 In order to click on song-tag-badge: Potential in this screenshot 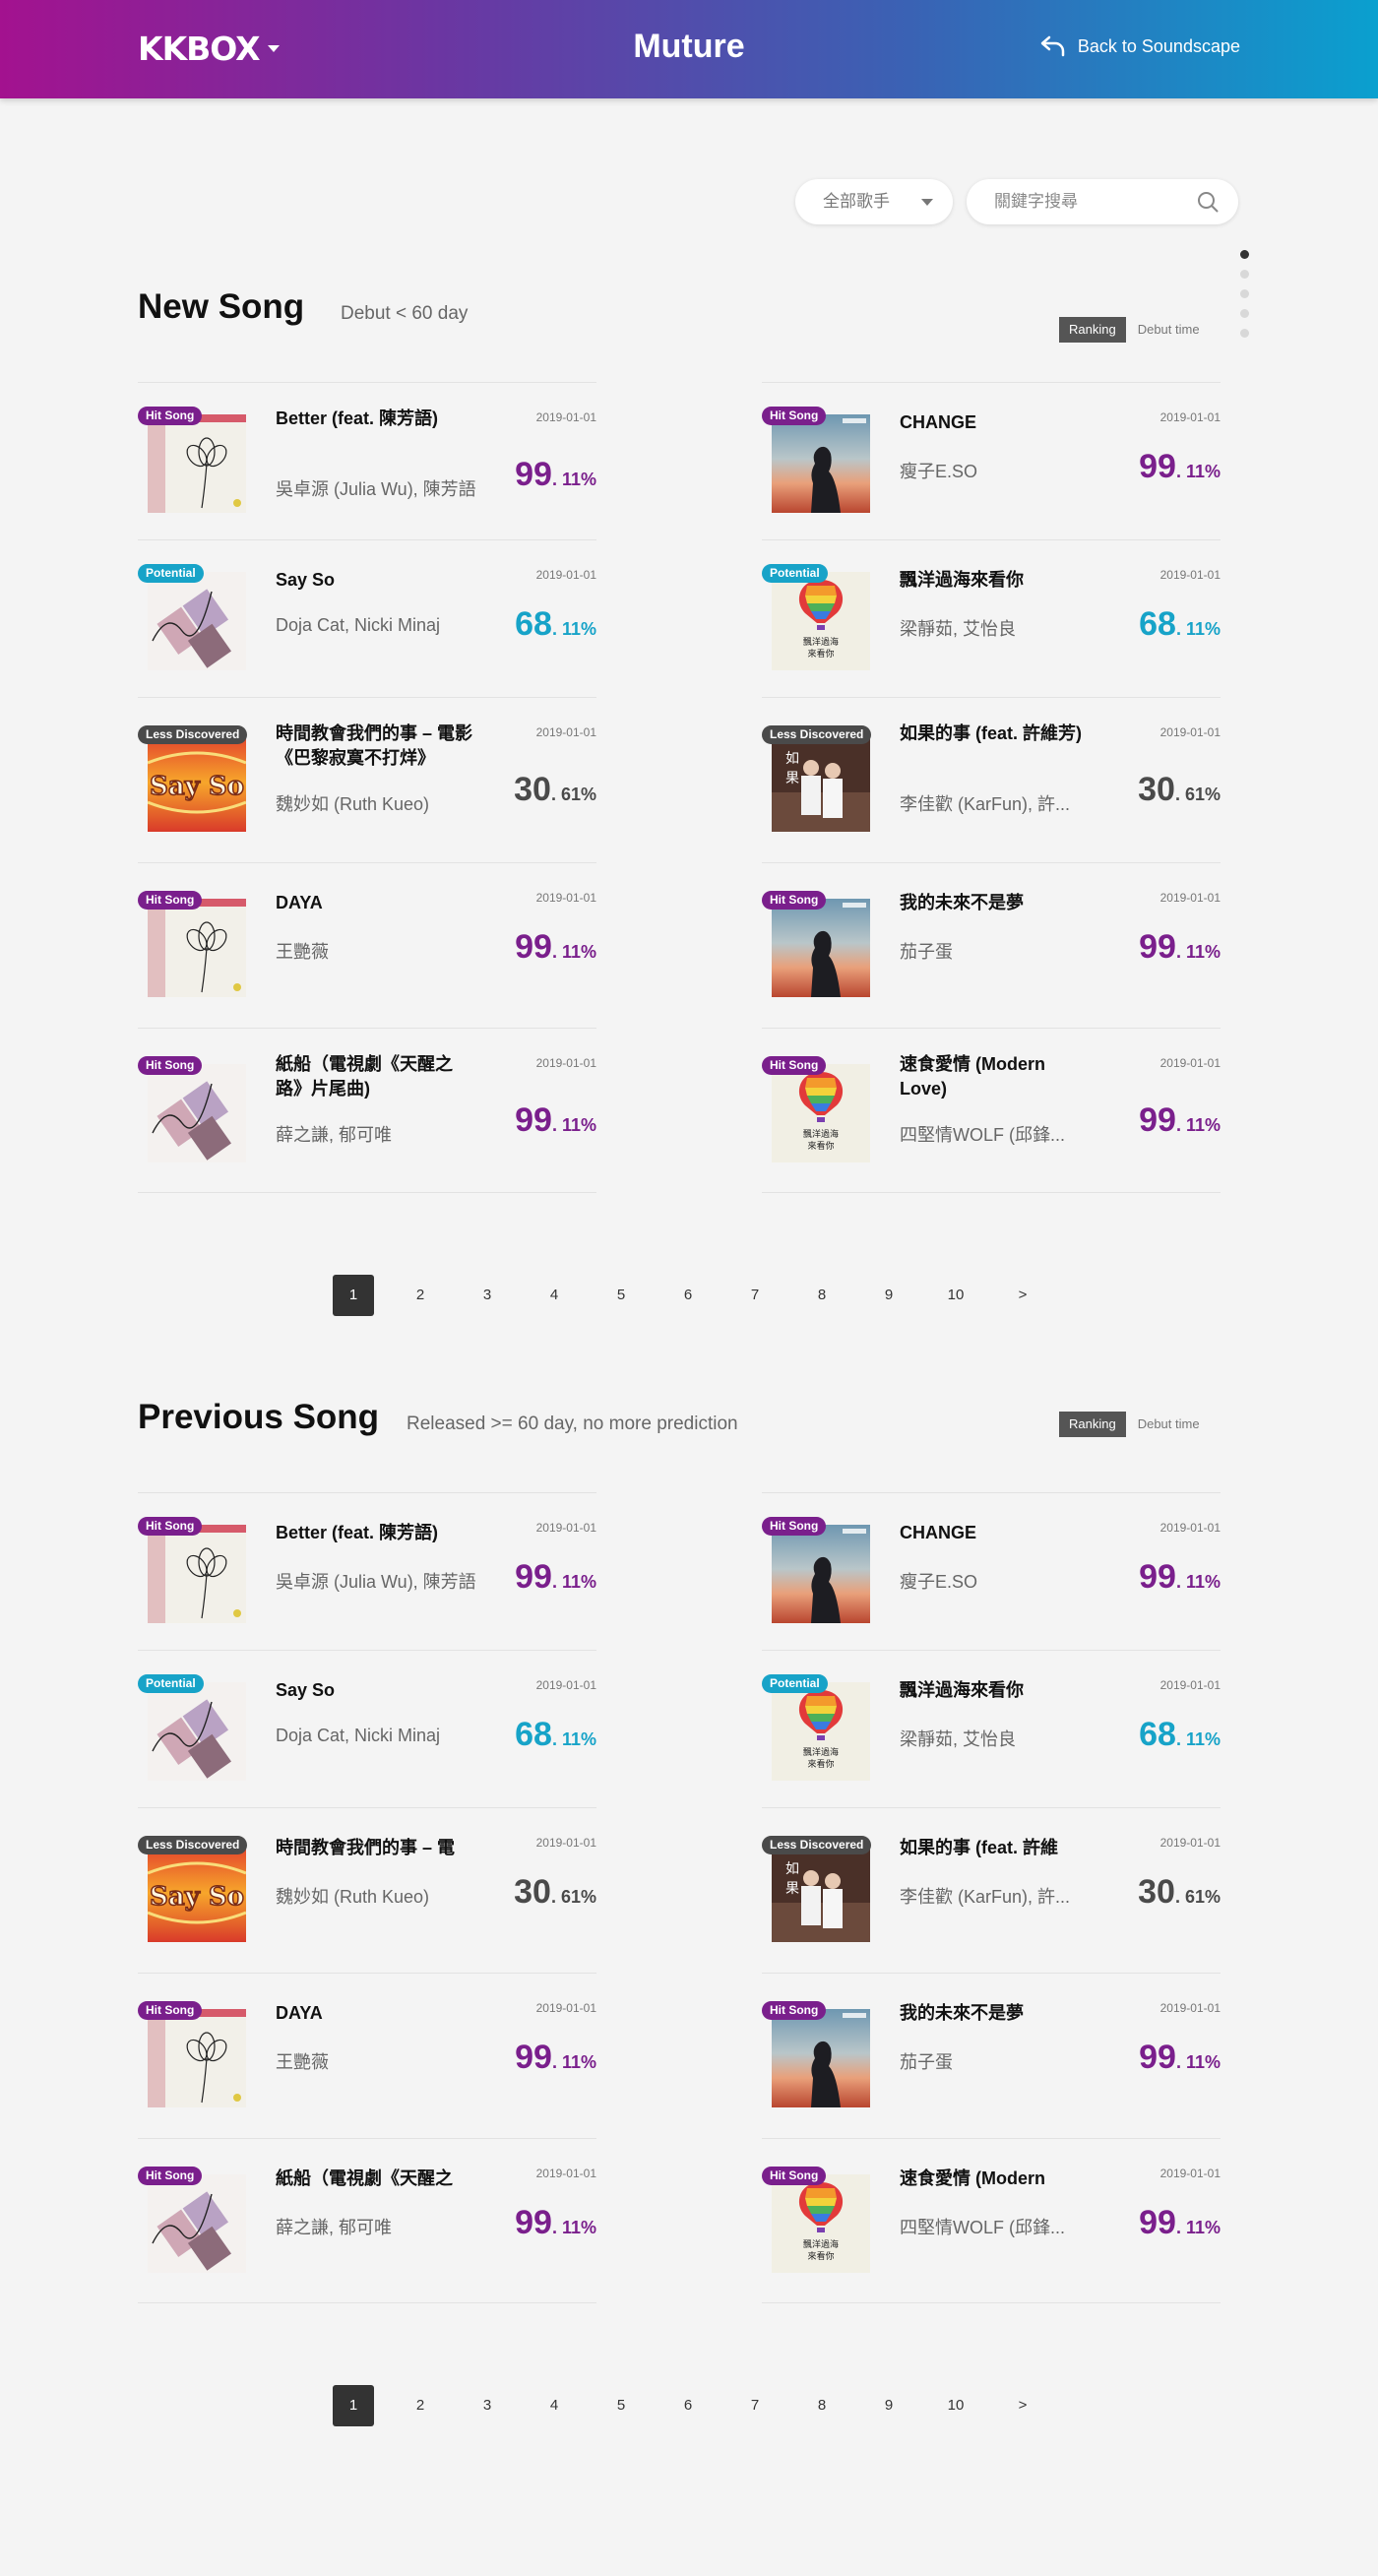, I will do `click(795, 1684)`.